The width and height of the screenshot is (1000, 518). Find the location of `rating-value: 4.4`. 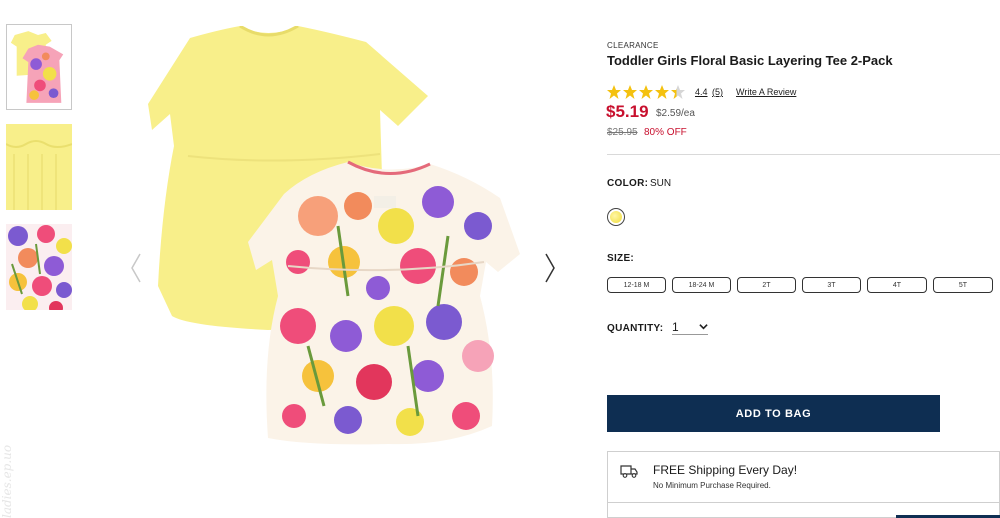

rating-value: 4.4 is located at coordinates (701, 92).